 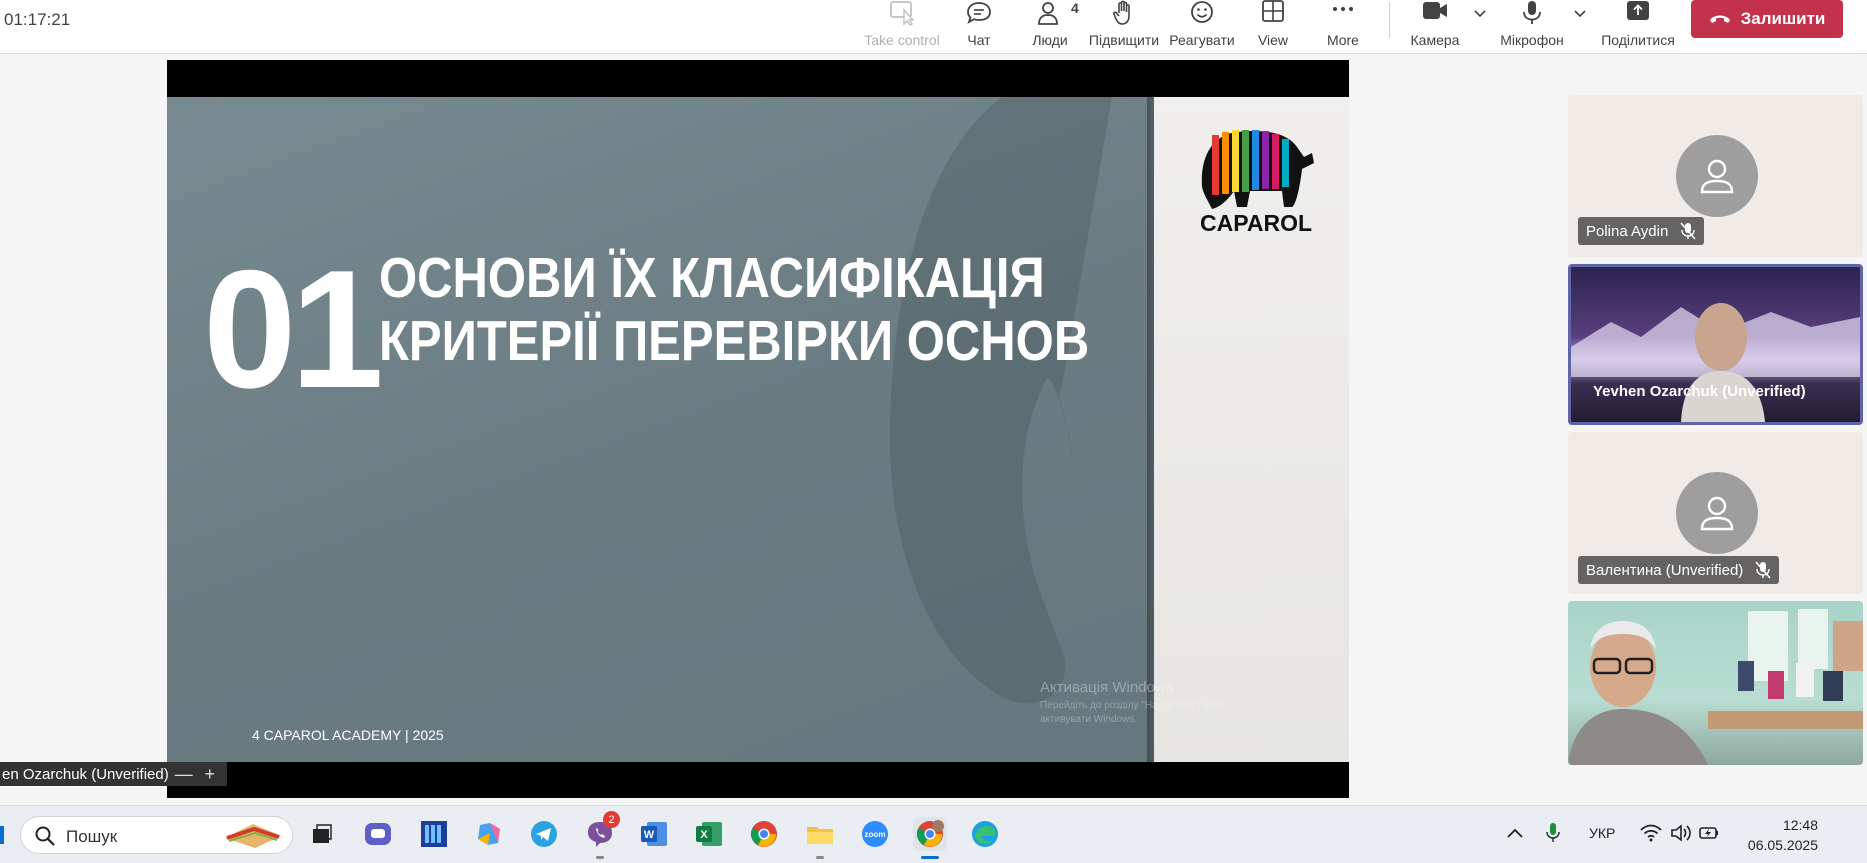 I want to click on word-icon: W, so click(x=654, y=834).